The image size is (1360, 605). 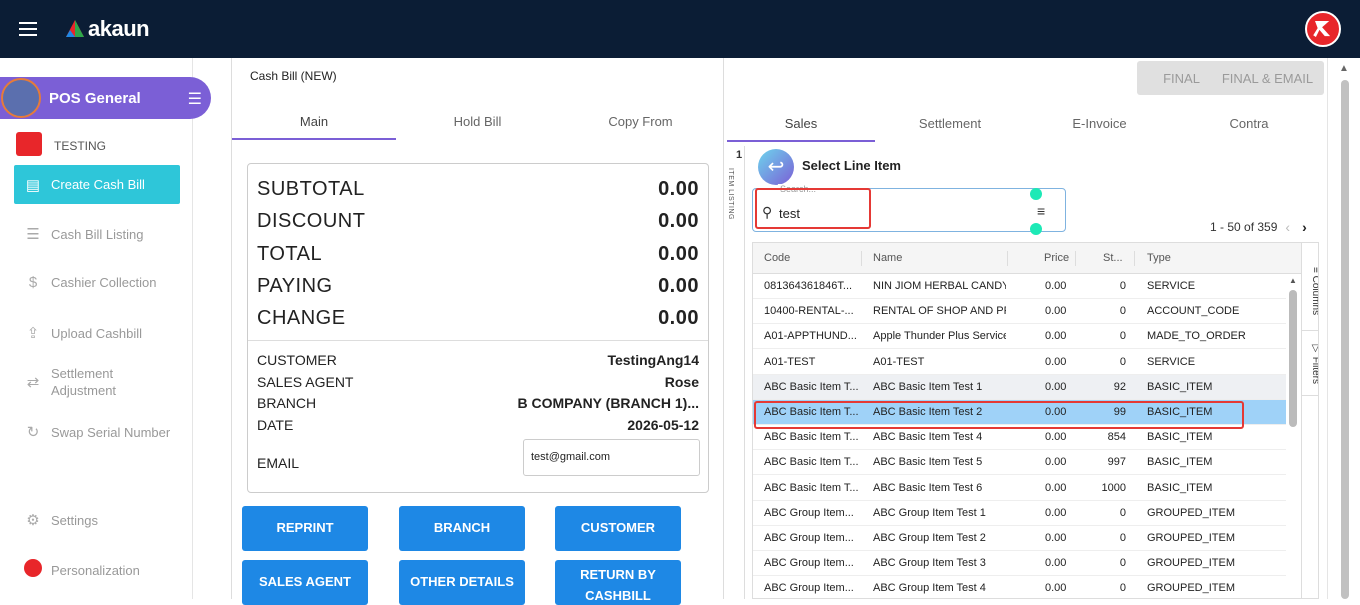 What do you see at coordinates (1304, 227) in the screenshot?
I see `chevron-right-icon: ›` at bounding box center [1304, 227].